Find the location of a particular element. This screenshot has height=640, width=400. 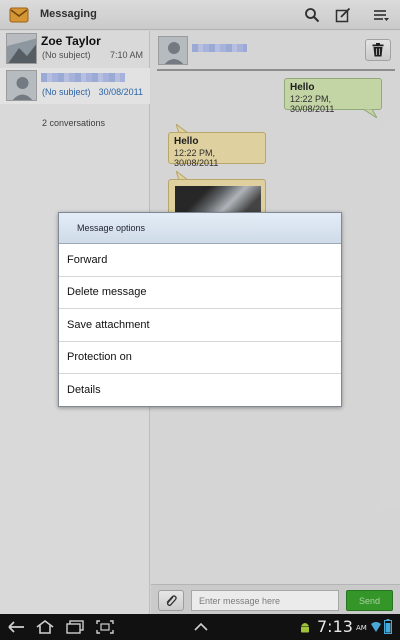

status-clock: 7:13 is located at coordinates (335, 626).